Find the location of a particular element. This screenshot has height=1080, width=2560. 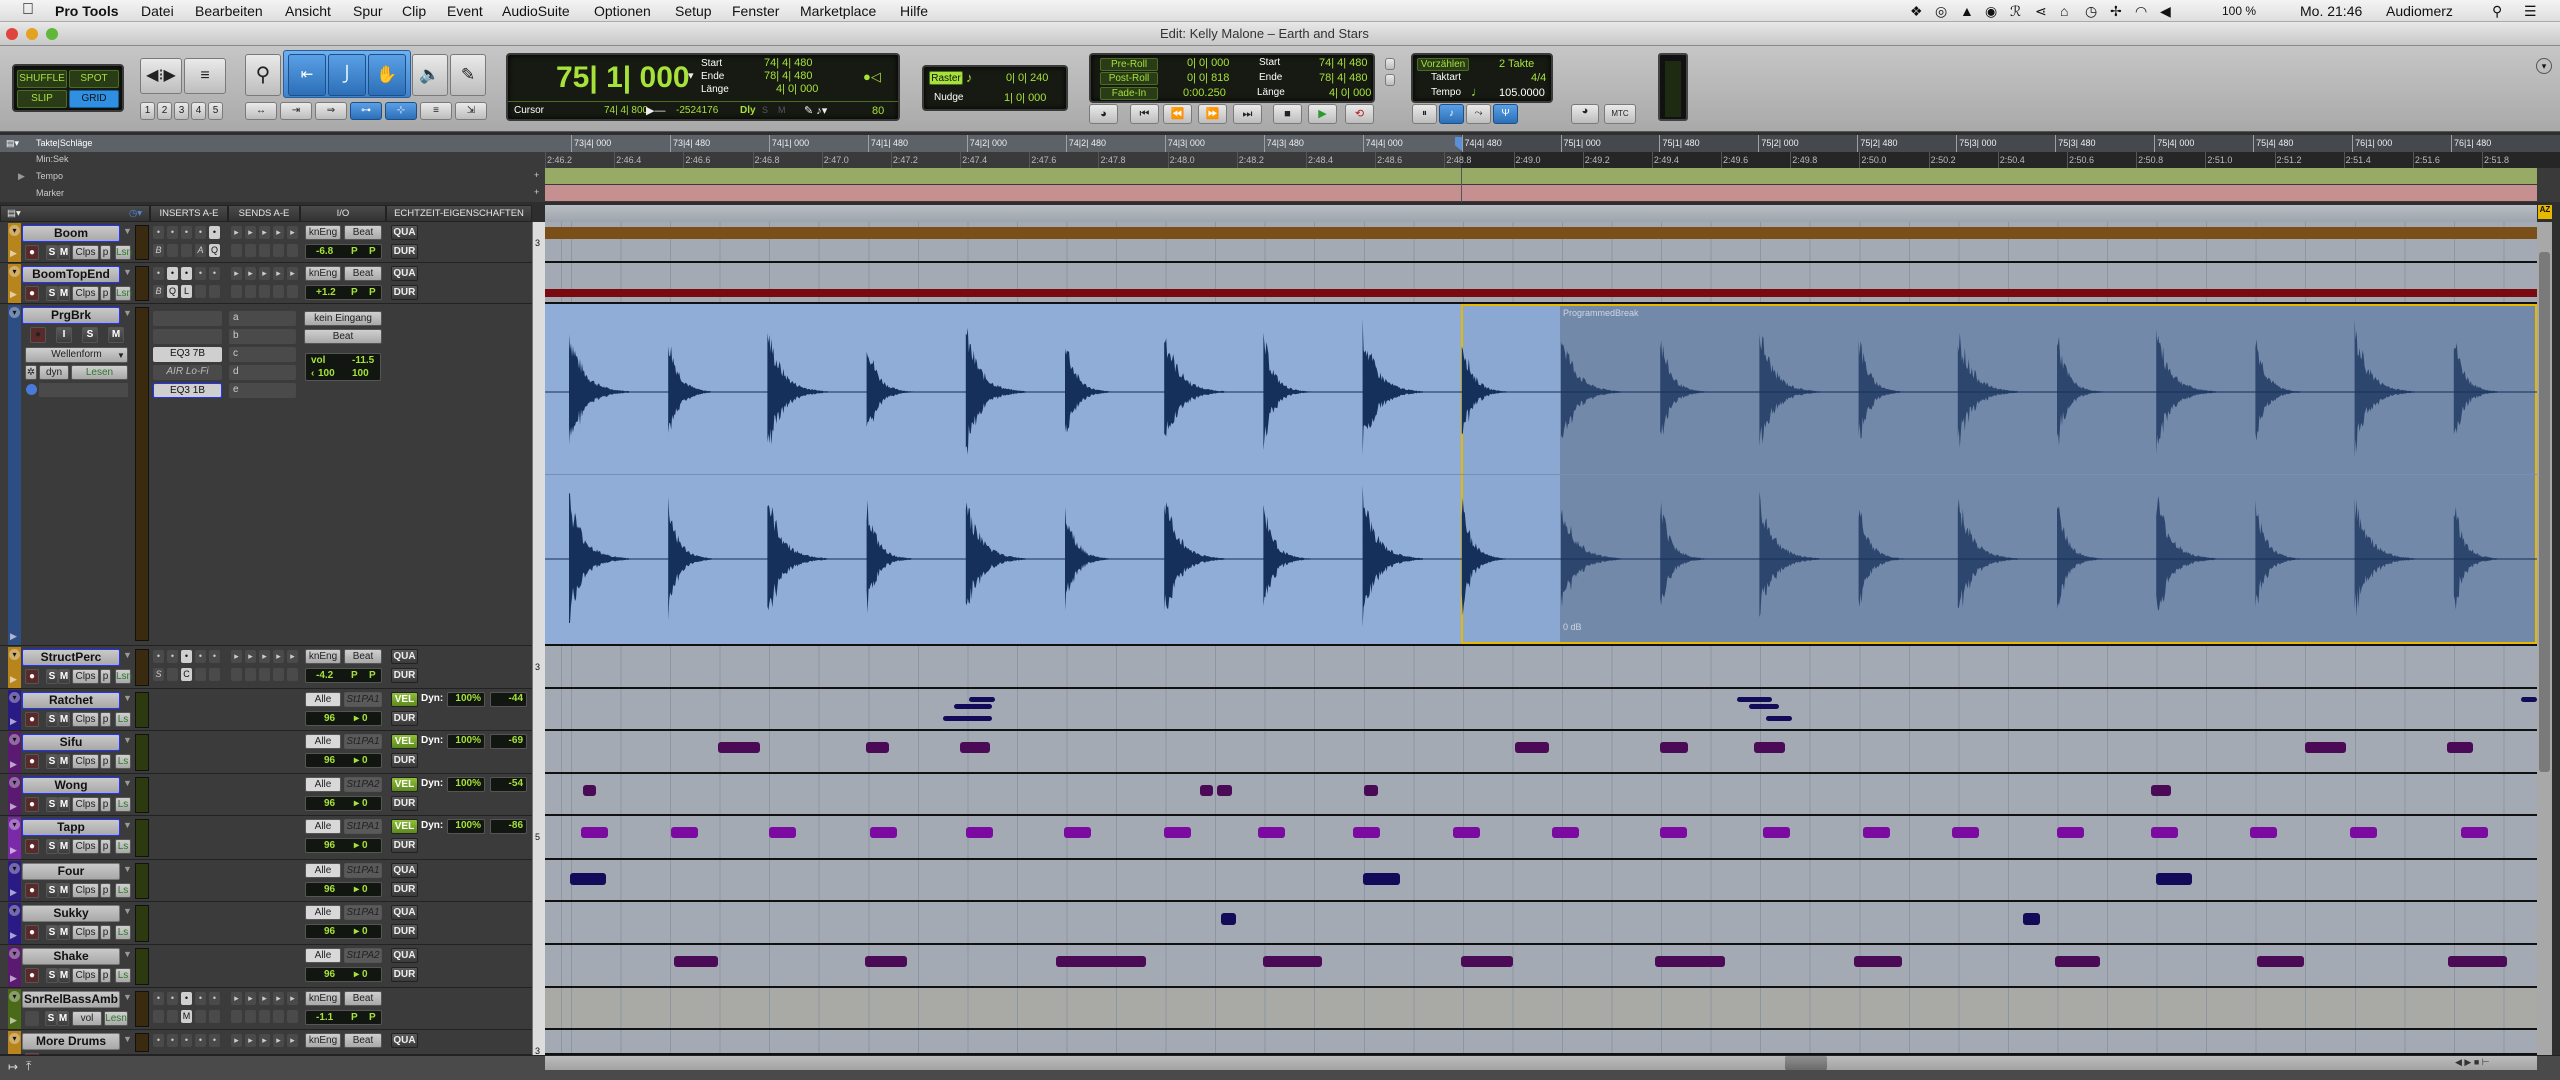

zoom-preset-1: 1 is located at coordinates (147, 111).